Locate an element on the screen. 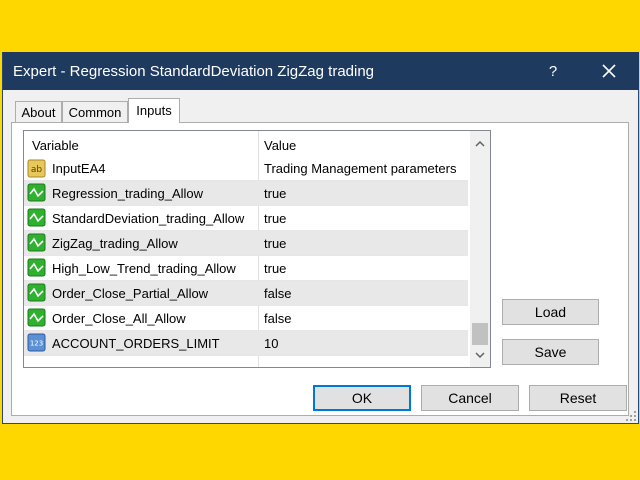  save-button: Save is located at coordinates (550, 352).